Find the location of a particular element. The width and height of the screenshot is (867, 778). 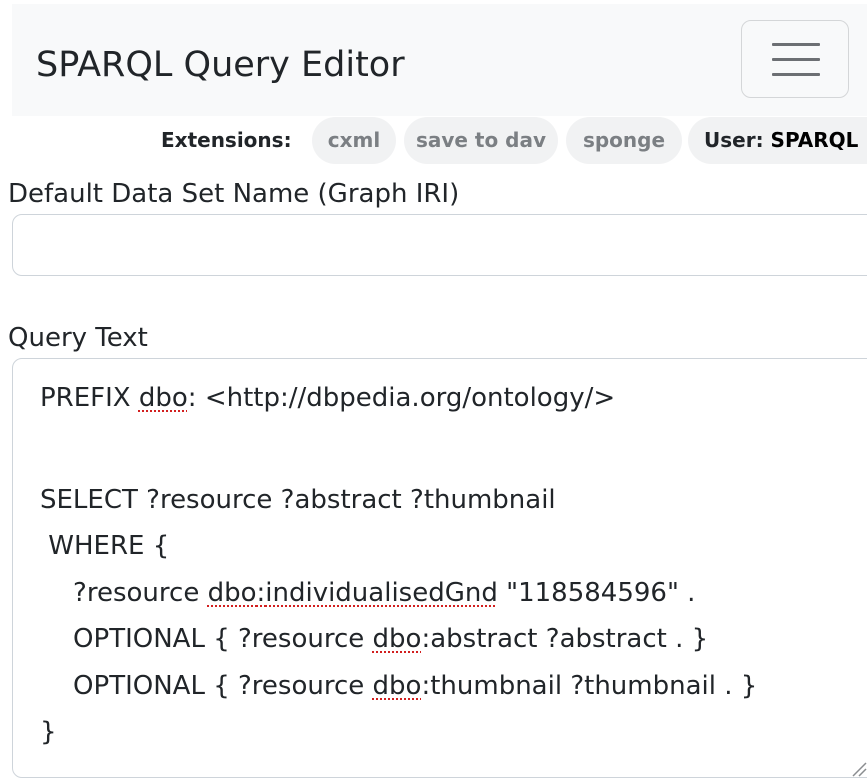

query-line: SELECT ?resource ?abstract ?thumbnail is located at coordinates (298, 500).